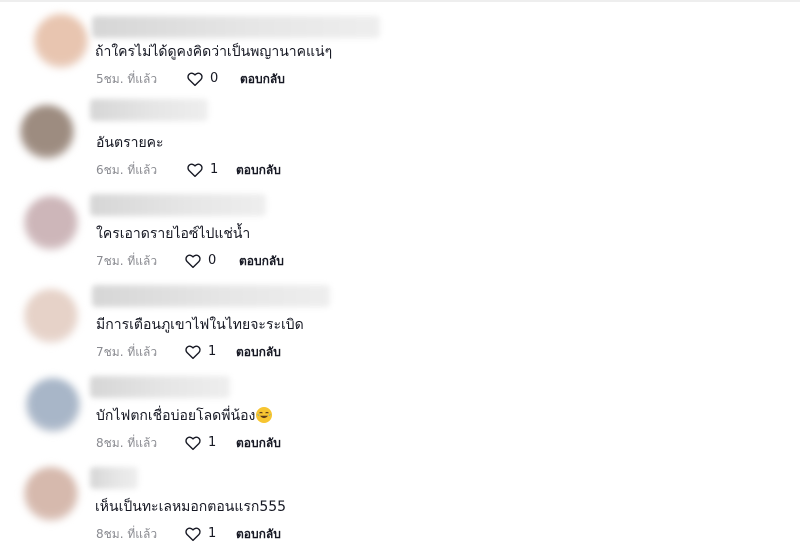 The height and width of the screenshot is (557, 800). What do you see at coordinates (200, 325) in the screenshot?
I see `comment-text: มีการเตือนภูเขาไฟในไทยจะระเบิด` at bounding box center [200, 325].